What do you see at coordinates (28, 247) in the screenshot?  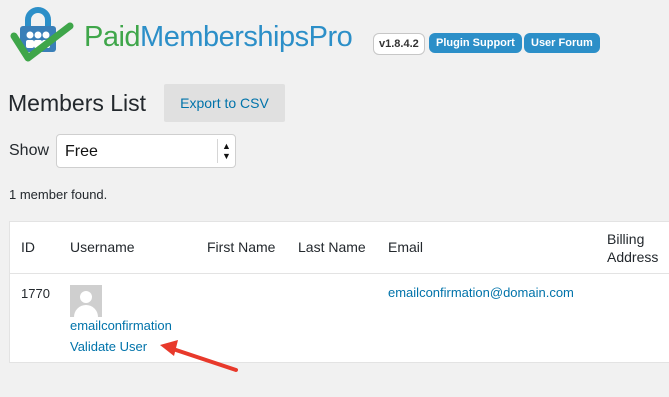 I see `col-id: ID` at bounding box center [28, 247].